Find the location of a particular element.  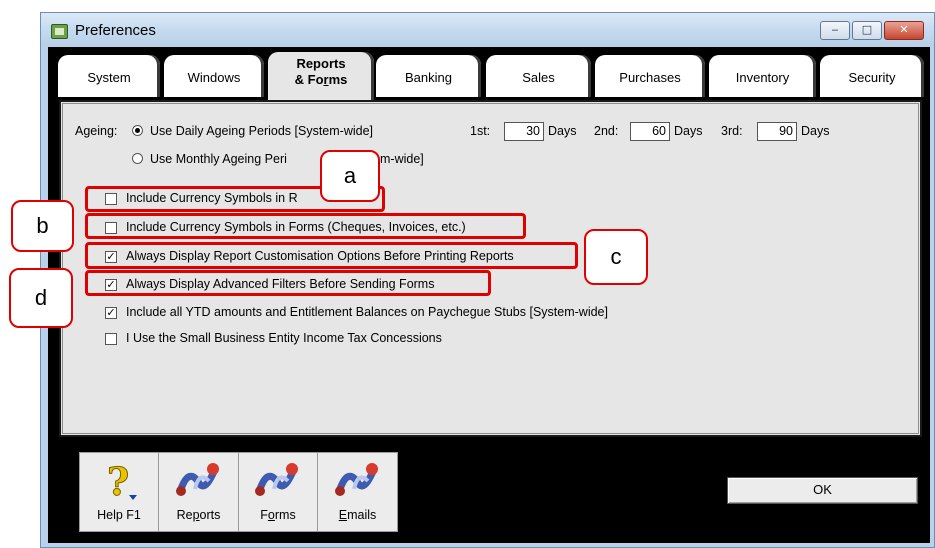

help-button: ? Help F1 is located at coordinates (119, 492).